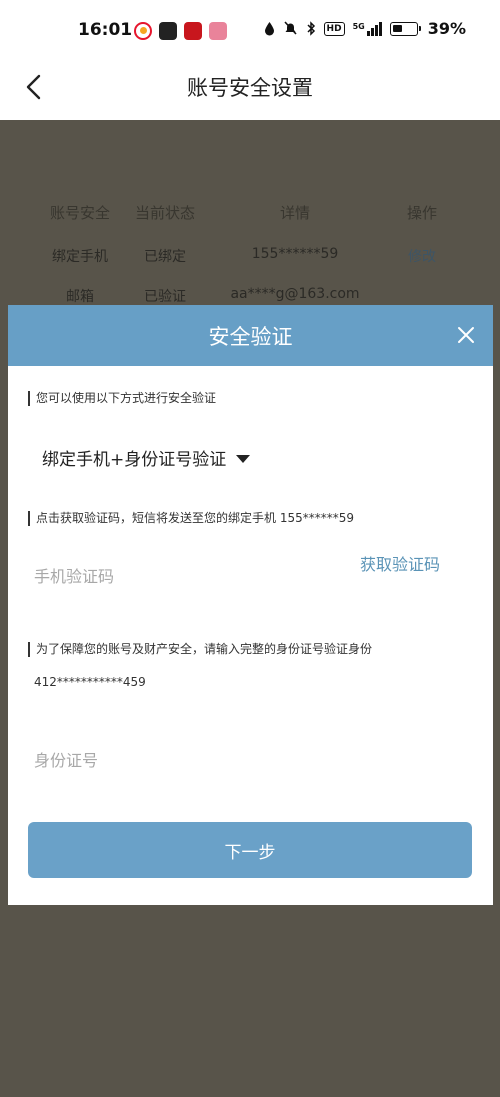  What do you see at coordinates (269, 29) in the screenshot?
I see `water-drop-icon` at bounding box center [269, 29].